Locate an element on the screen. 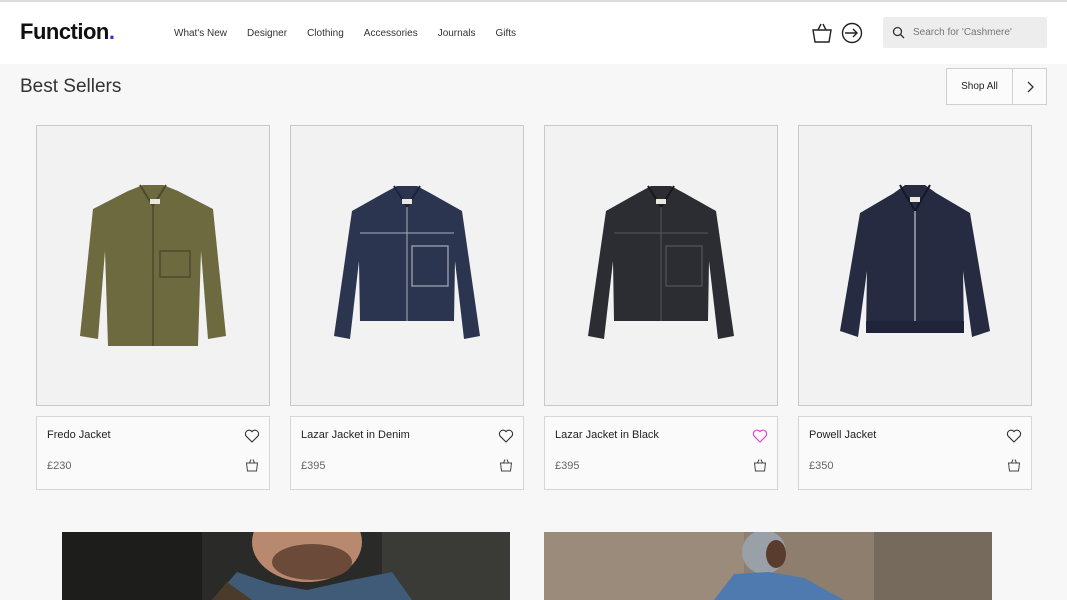 The image size is (1067, 600). product-name: Lazar Jacket in Denim is located at coordinates (355, 435).